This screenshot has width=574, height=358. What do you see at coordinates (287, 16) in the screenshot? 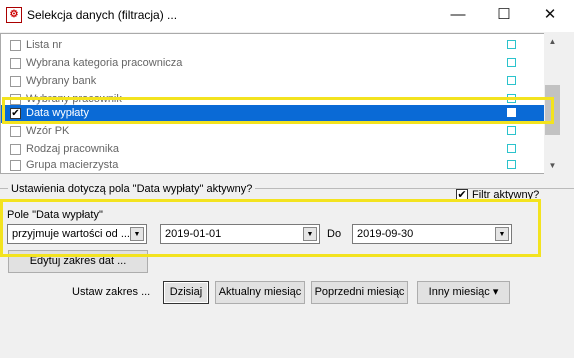
I see `title-bar: ⚙ Selekcja danych (filtracja) ... — ☐ ✕` at bounding box center [287, 16].